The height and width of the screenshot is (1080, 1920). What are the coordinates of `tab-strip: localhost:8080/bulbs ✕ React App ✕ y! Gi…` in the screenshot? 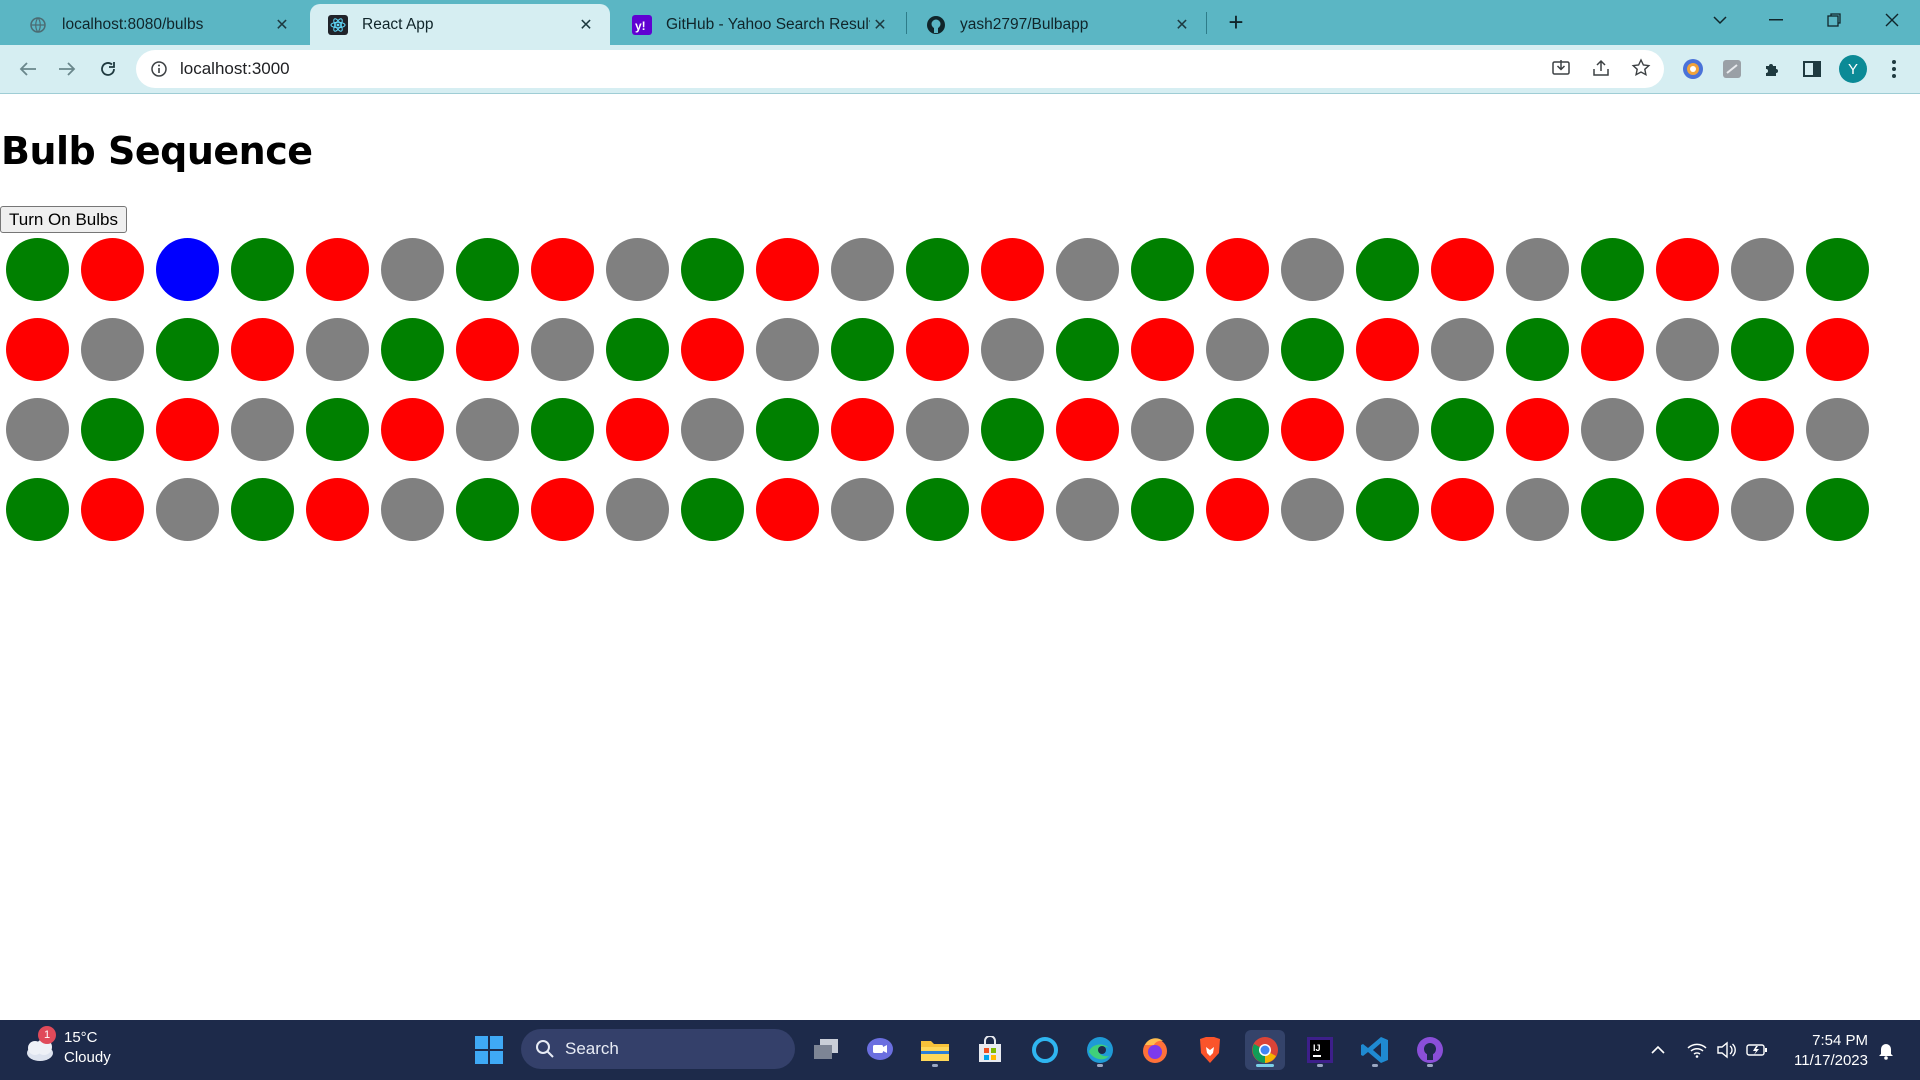 It's located at (960, 22).